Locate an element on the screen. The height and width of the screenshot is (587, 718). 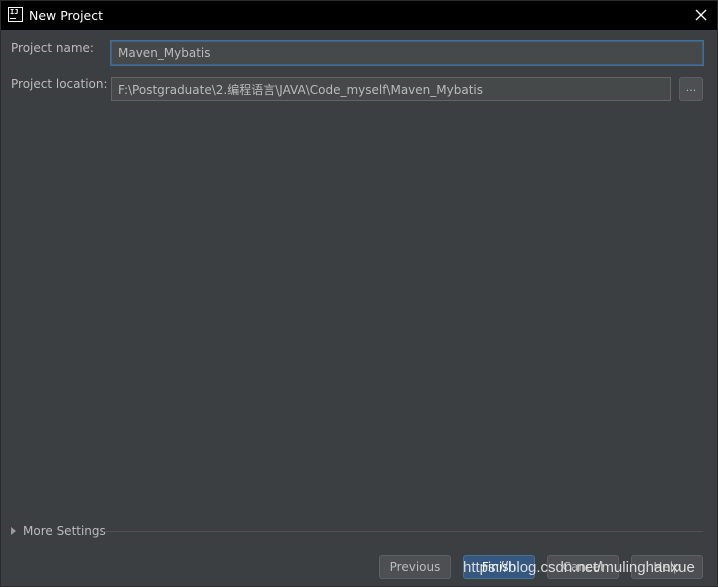
more-settings-toggle: More Settings is located at coordinates (58, 531).